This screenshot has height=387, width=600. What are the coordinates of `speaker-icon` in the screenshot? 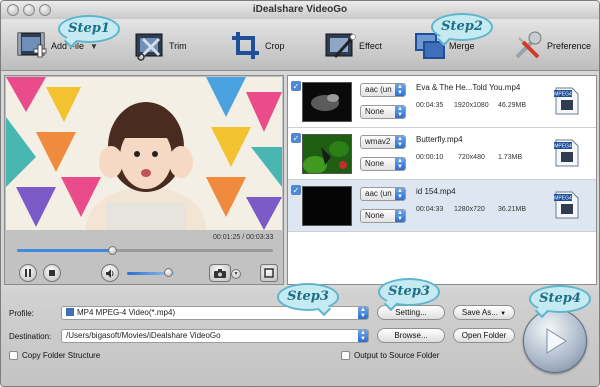 It's located at (110, 273).